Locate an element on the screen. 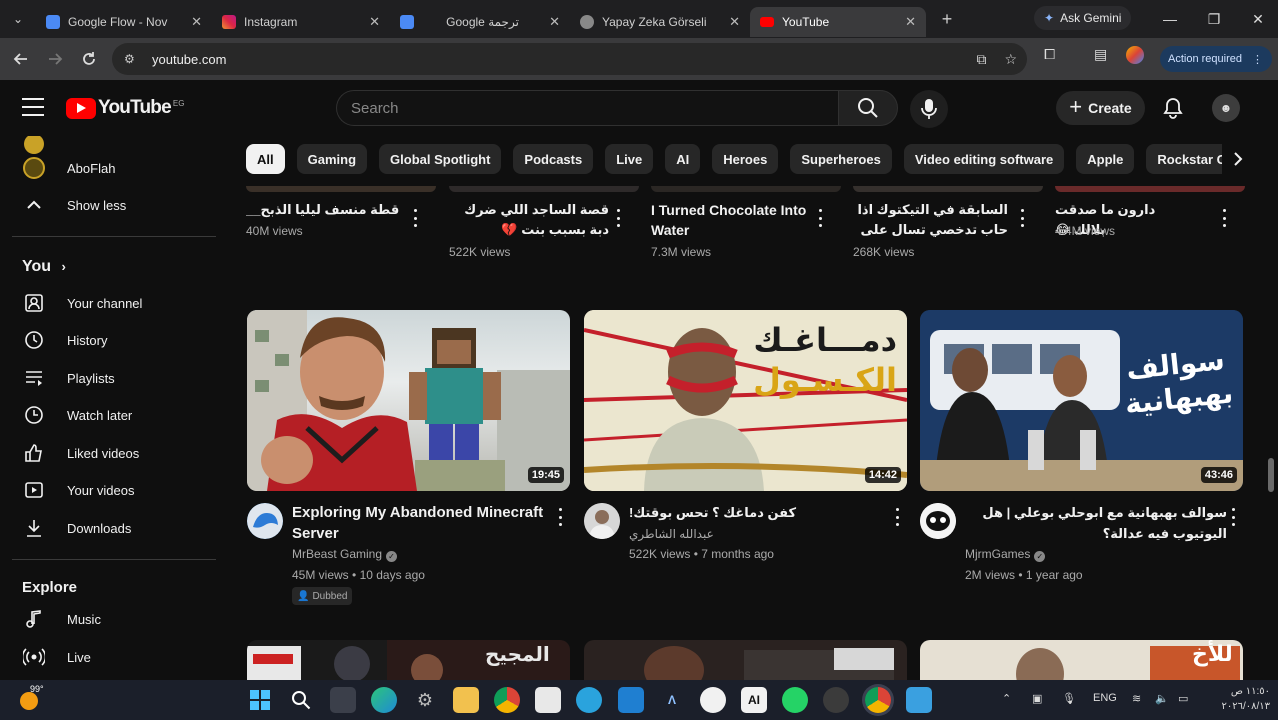 The height and width of the screenshot is (720, 1278). video-thumbnail: المجيح is located at coordinates (408, 660).